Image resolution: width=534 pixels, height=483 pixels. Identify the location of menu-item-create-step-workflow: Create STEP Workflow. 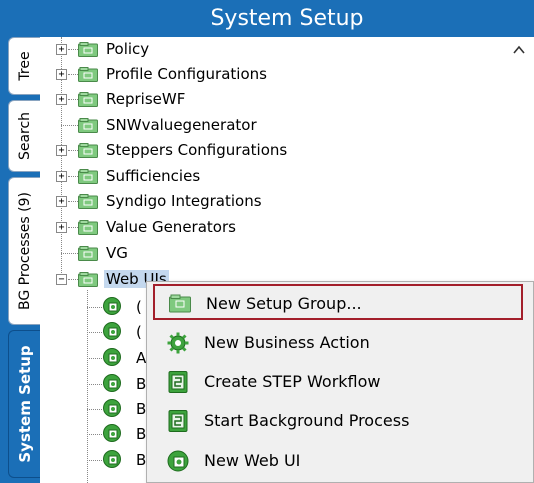
(338, 382).